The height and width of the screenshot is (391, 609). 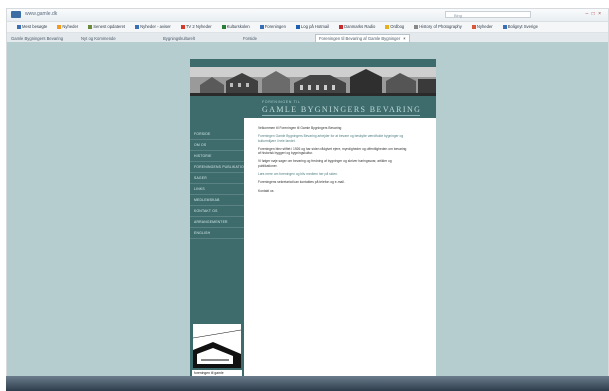 I want to click on bookmark-label: History of Photography, so click(x=440, y=26).